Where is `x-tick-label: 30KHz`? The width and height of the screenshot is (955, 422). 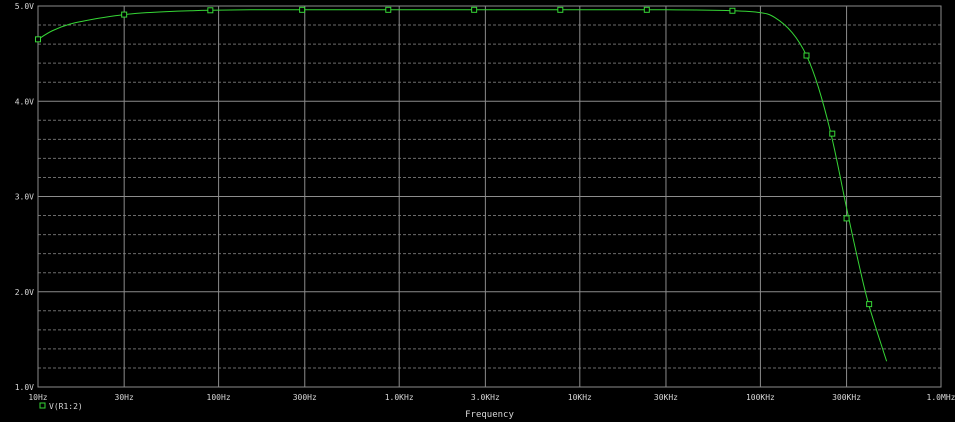 x-tick-label: 30KHz is located at coordinates (666, 397).